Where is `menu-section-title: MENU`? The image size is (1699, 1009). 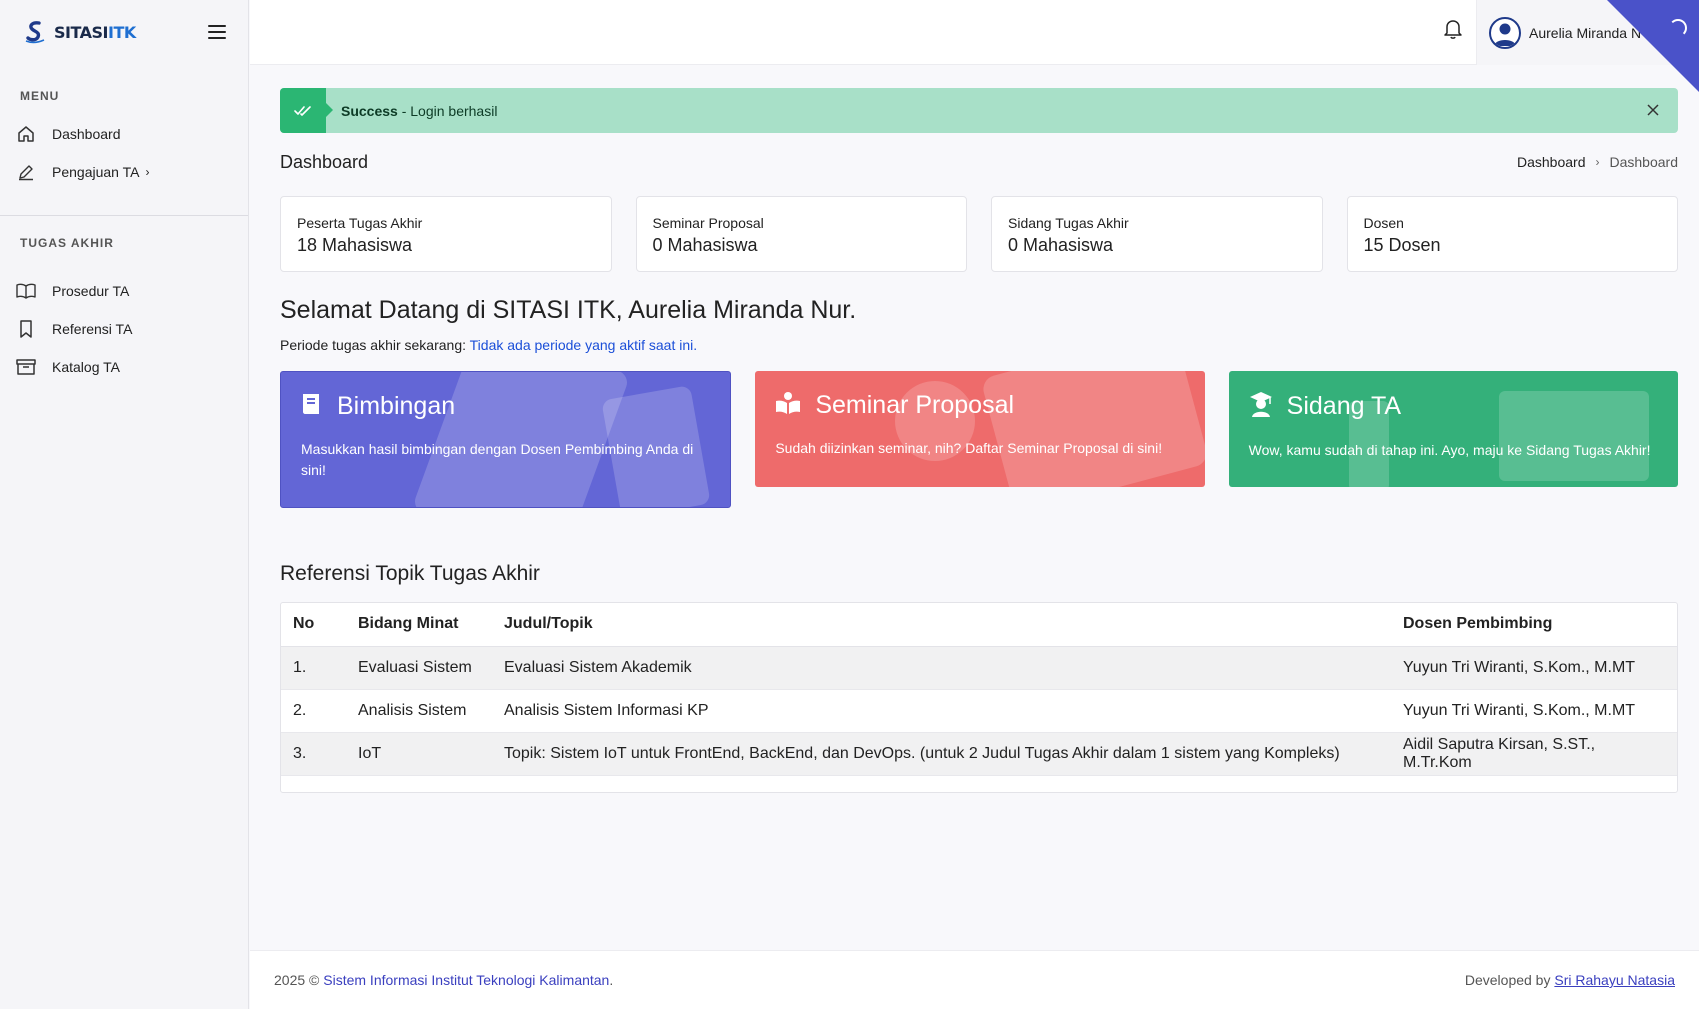
menu-section-title: MENU is located at coordinates (40, 96).